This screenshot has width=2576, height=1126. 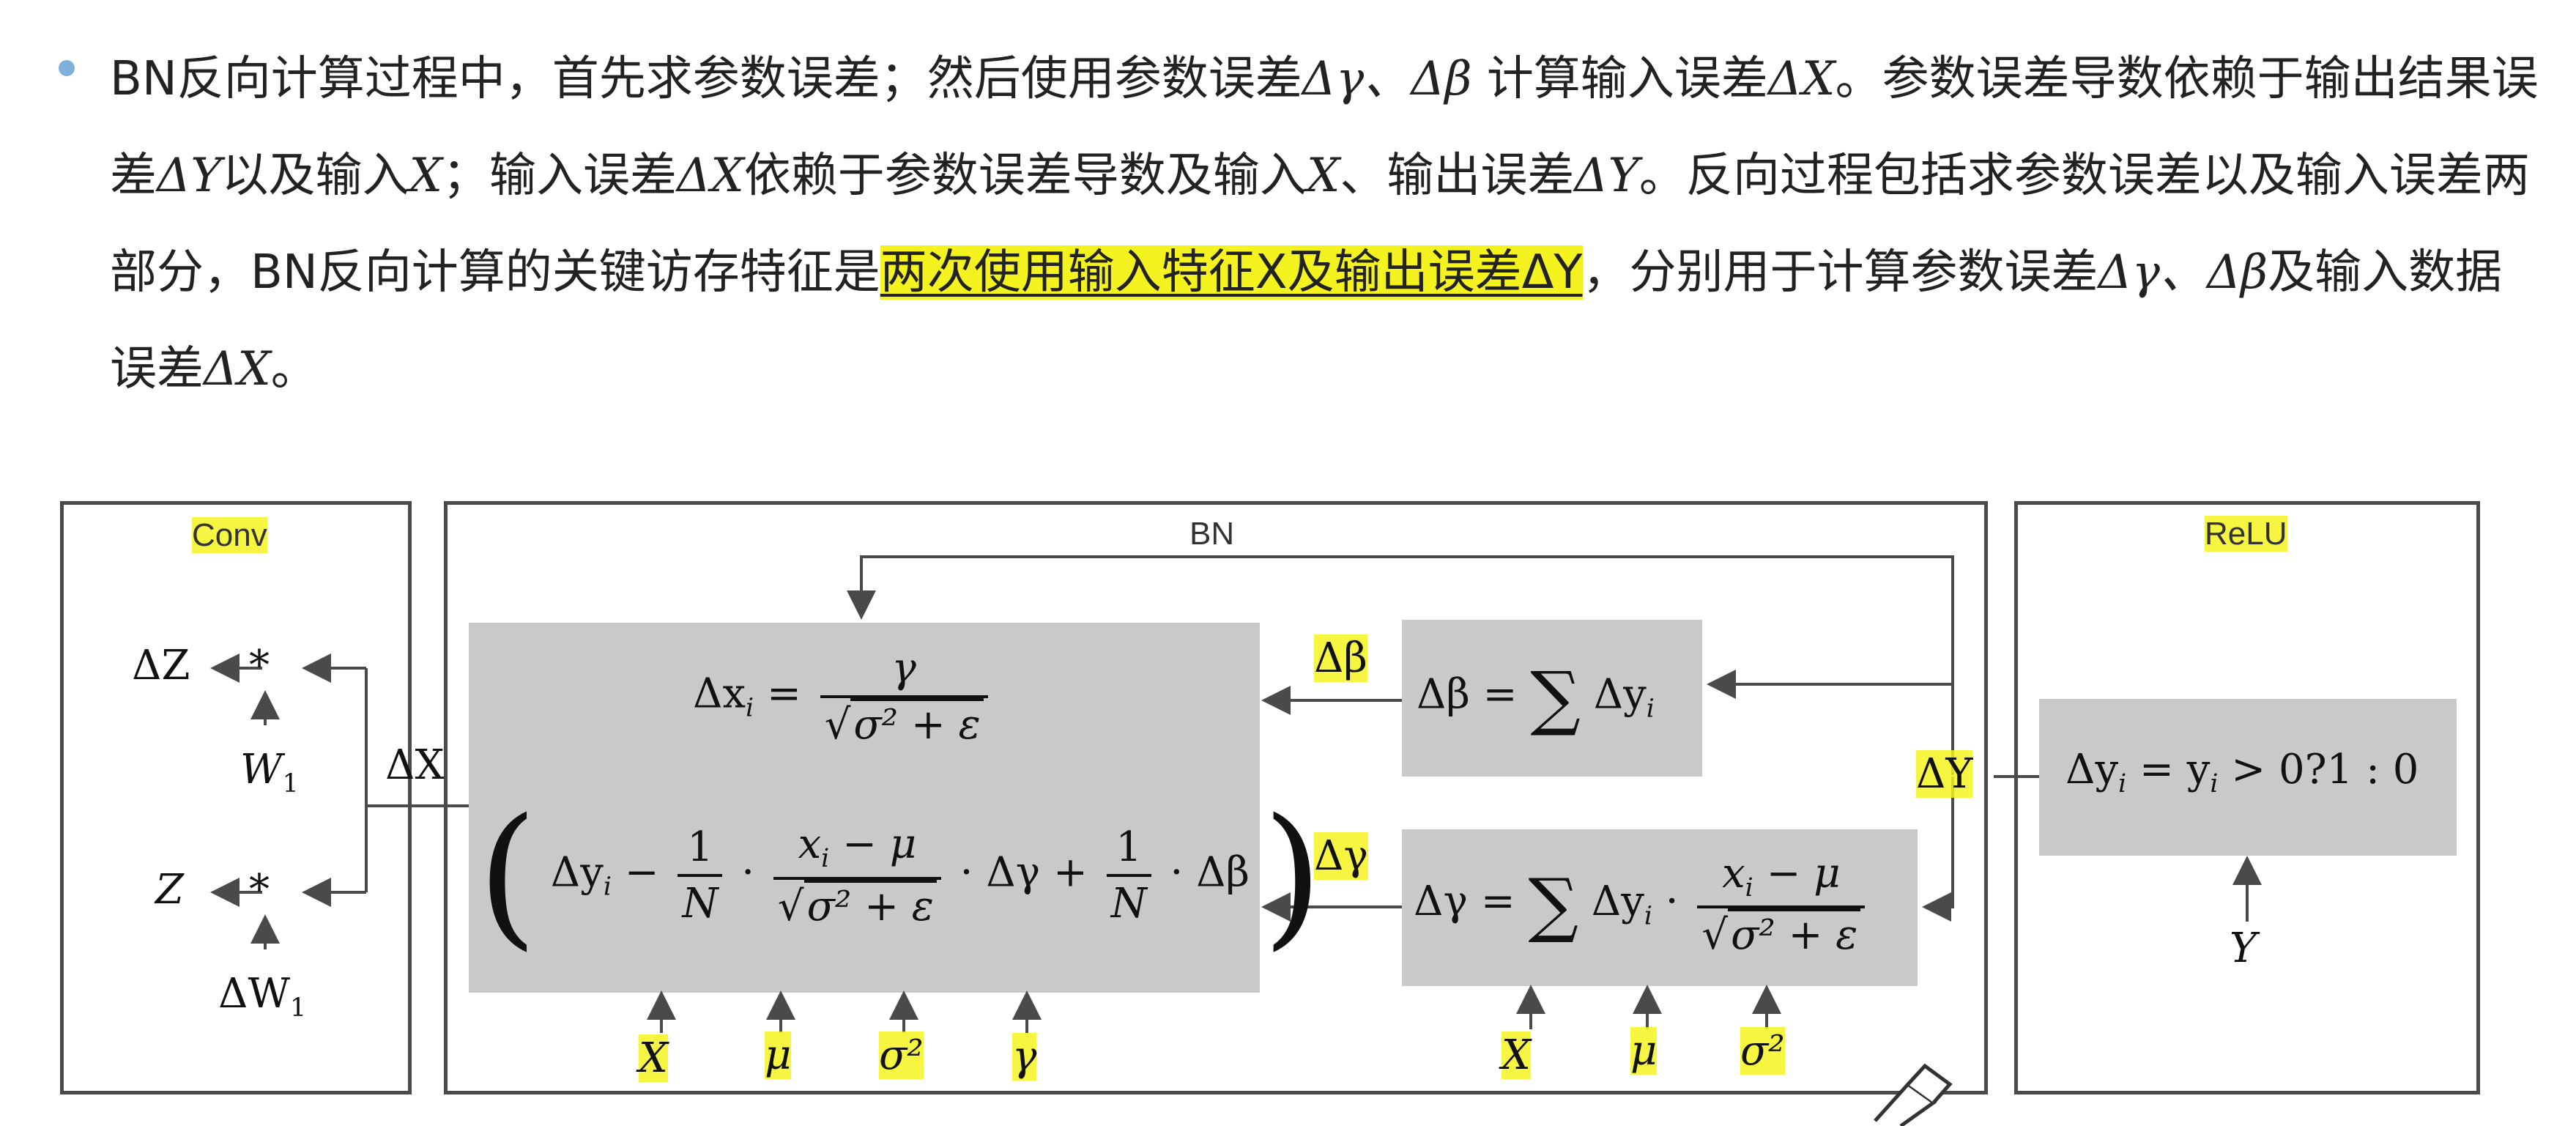 I want to click on input-sigma2: σ², so click(x=901, y=1055).